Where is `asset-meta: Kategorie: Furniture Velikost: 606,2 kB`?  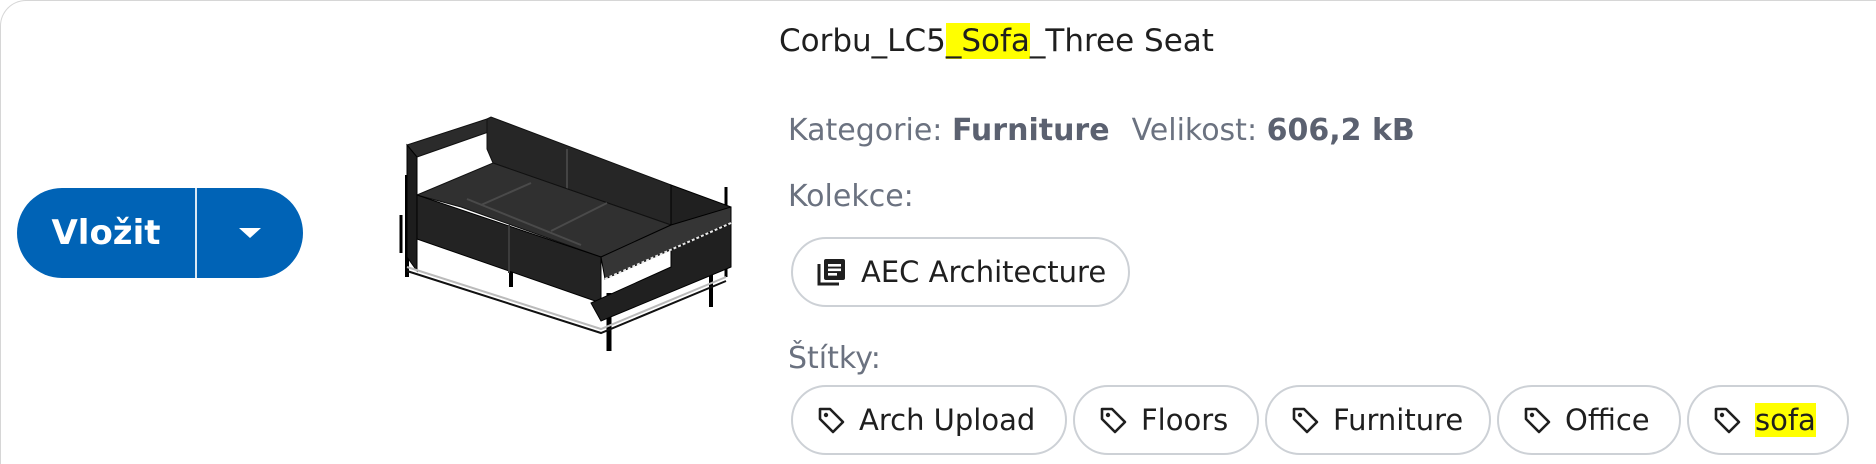 asset-meta: Kategorie: Furniture Velikost: 606,2 kB is located at coordinates (1101, 130).